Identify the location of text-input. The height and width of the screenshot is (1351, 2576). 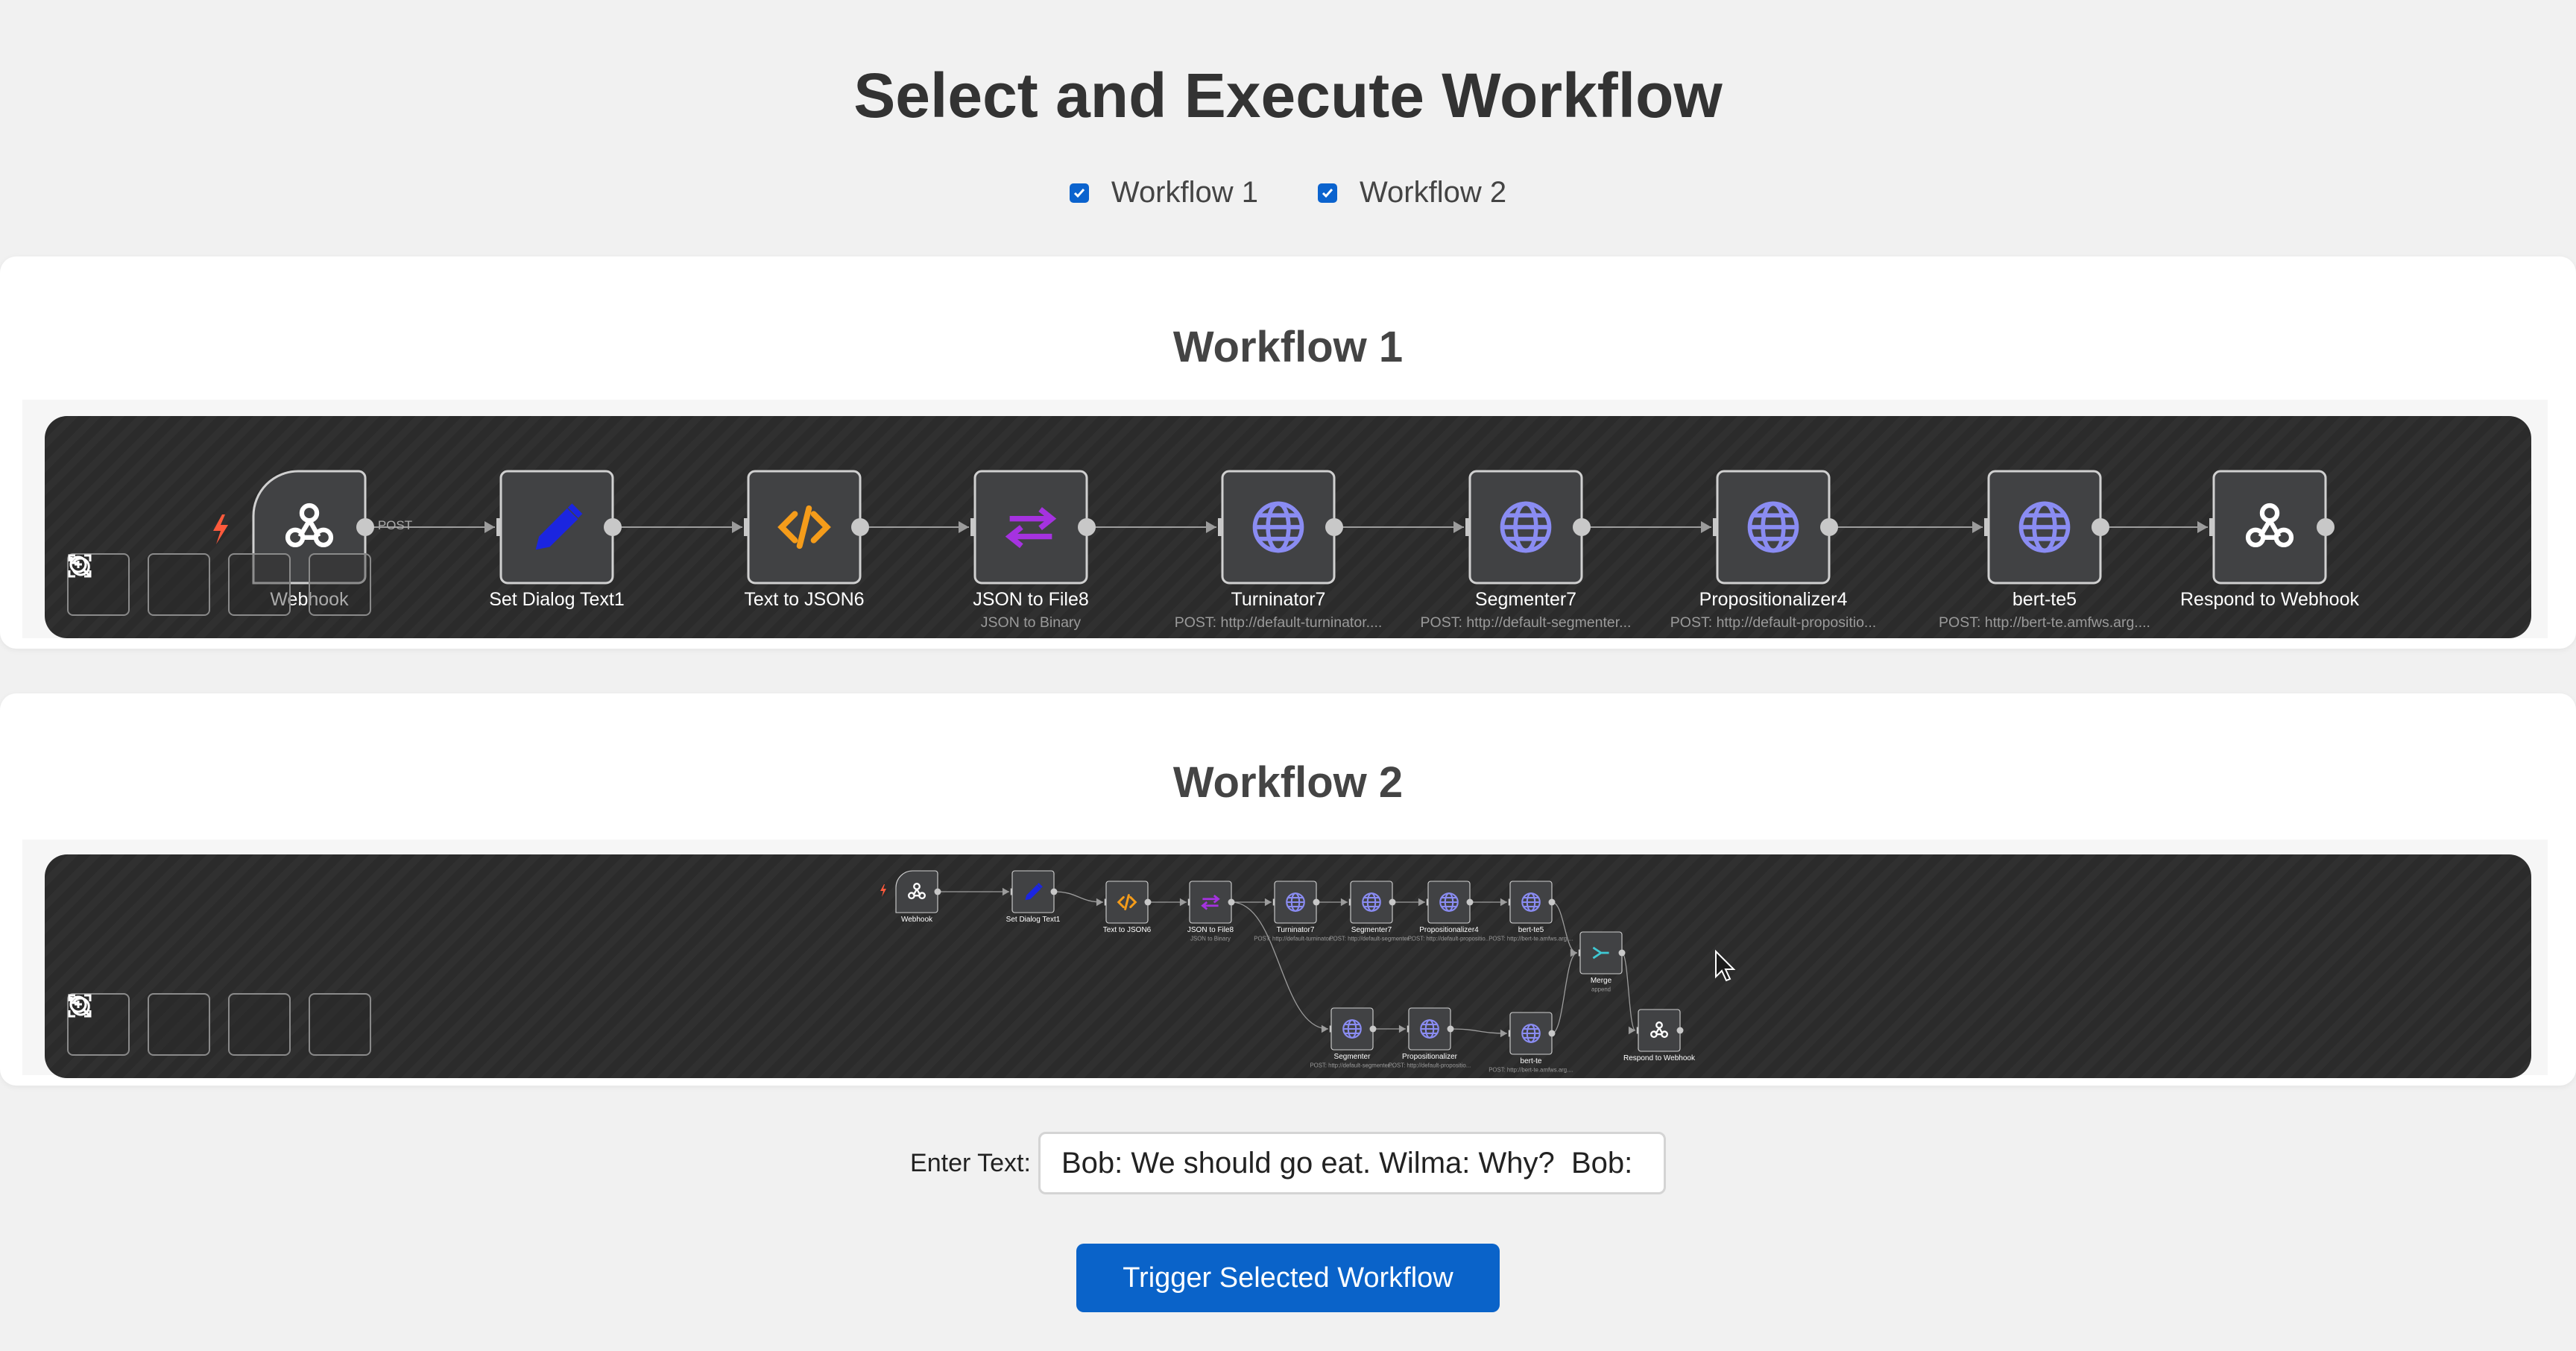
(1352, 1163).